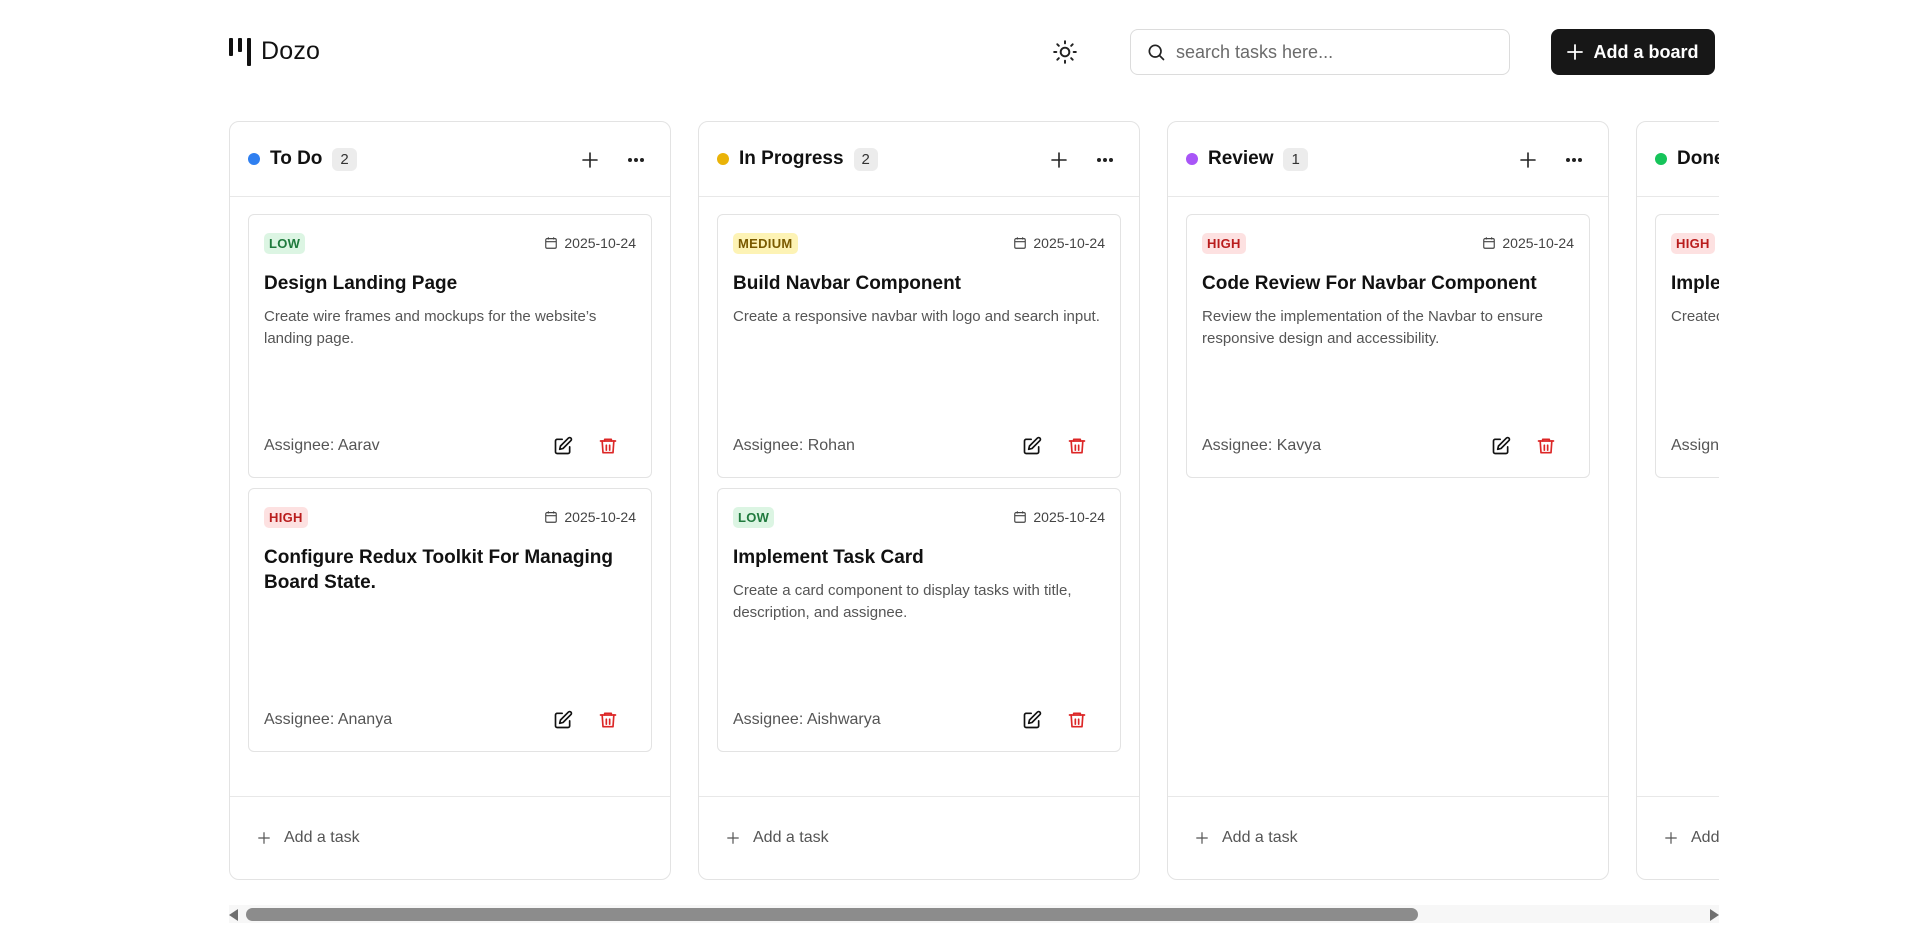 This screenshot has height=927, width=1919. What do you see at coordinates (791, 158) in the screenshot?
I see `column-title: In Progress` at bounding box center [791, 158].